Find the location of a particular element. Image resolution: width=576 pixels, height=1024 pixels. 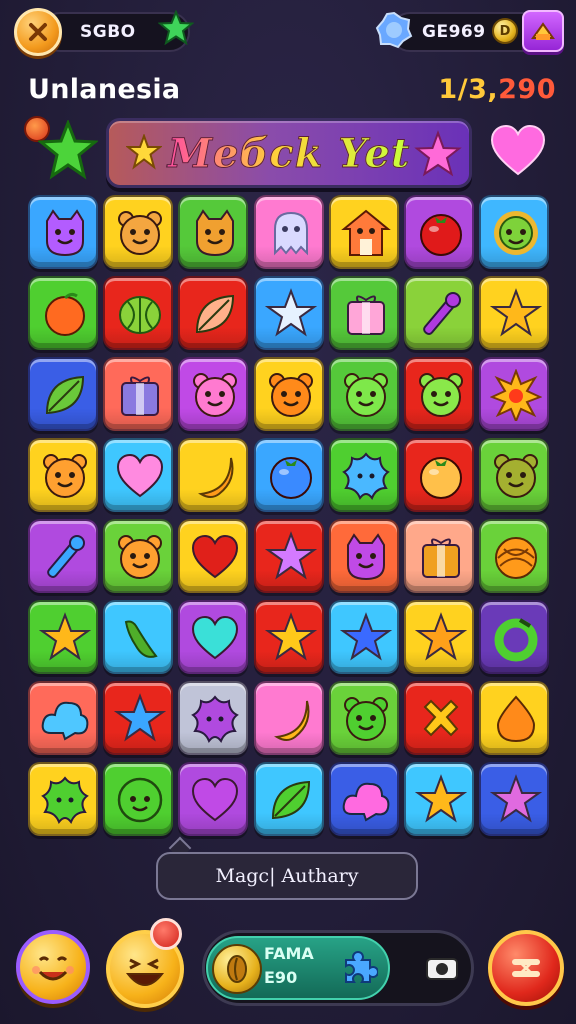

hint-bubble: Magc| Authary is located at coordinates (287, 876).